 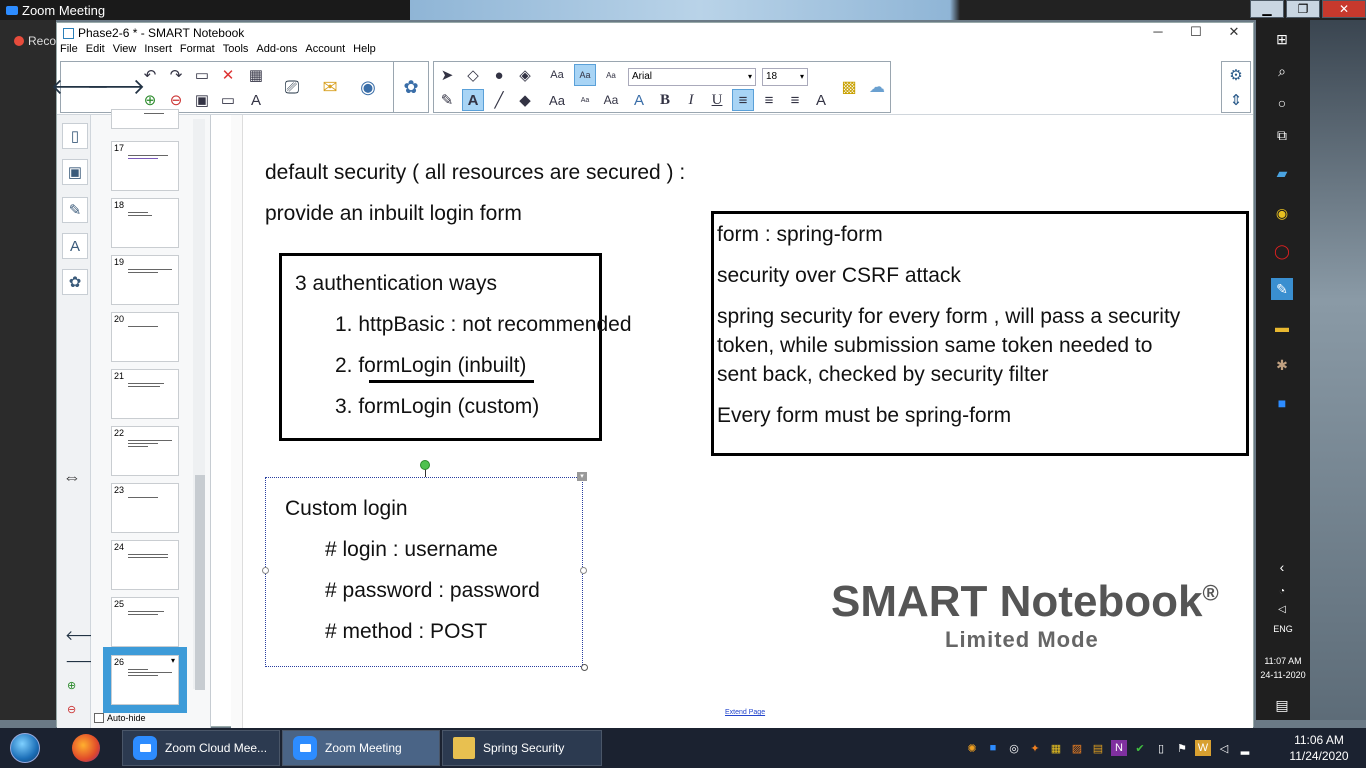 What do you see at coordinates (1282, 173) in the screenshot?
I see `pinned-app-icon: ▰` at bounding box center [1282, 173].